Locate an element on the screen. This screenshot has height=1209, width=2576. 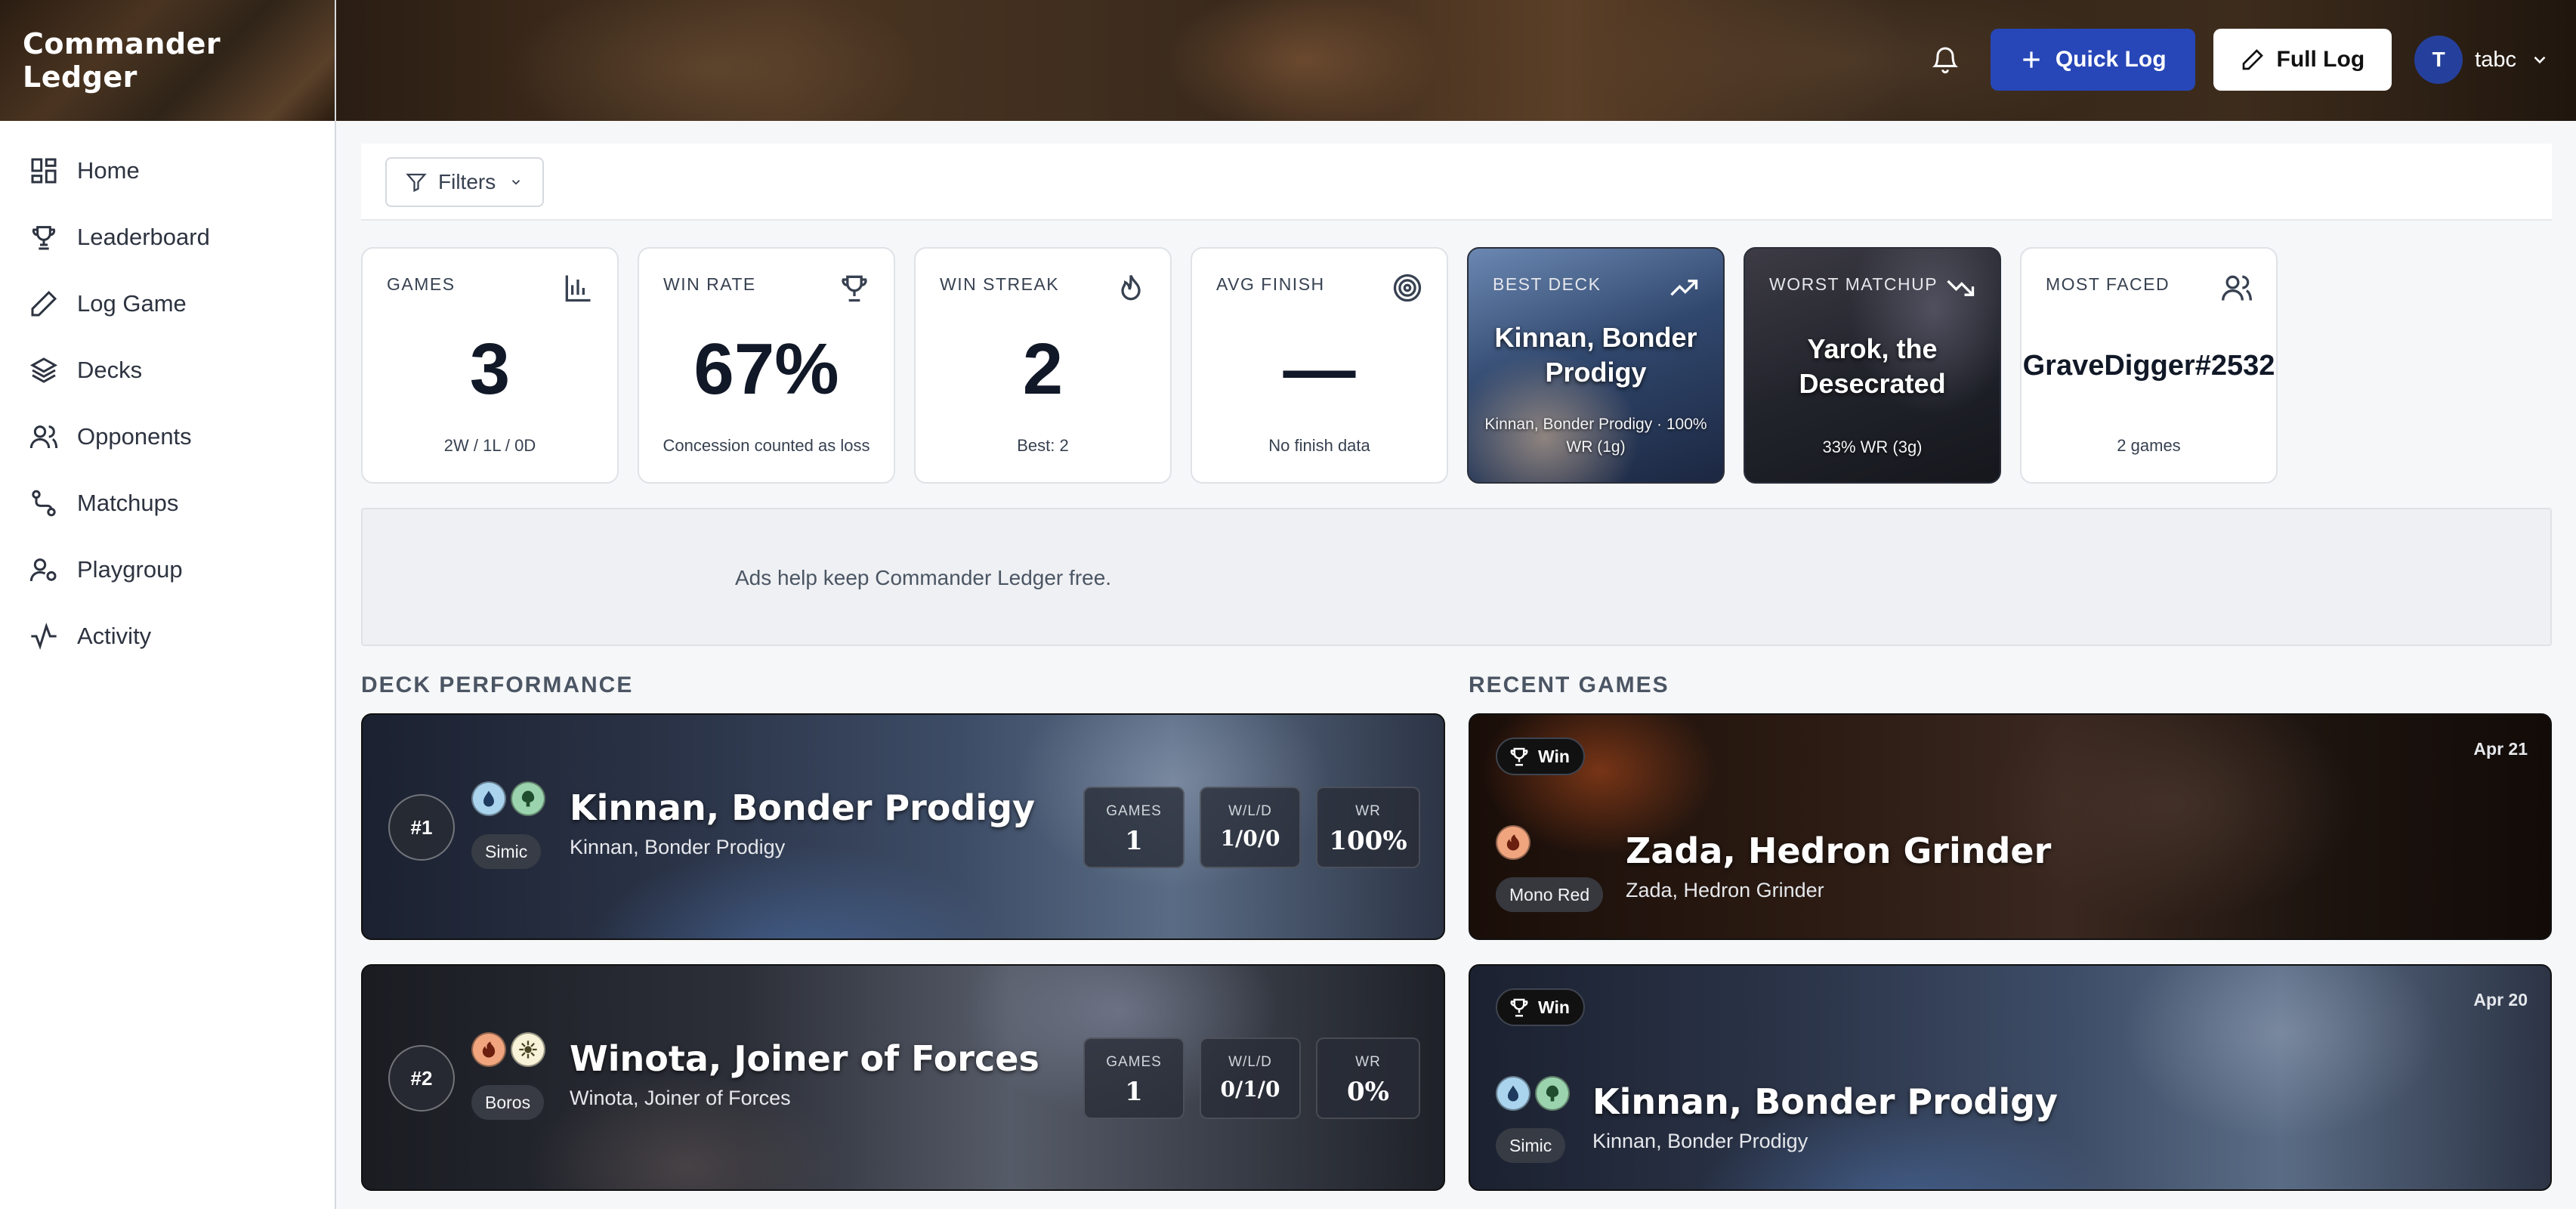
notifications-button is located at coordinates (1945, 60).